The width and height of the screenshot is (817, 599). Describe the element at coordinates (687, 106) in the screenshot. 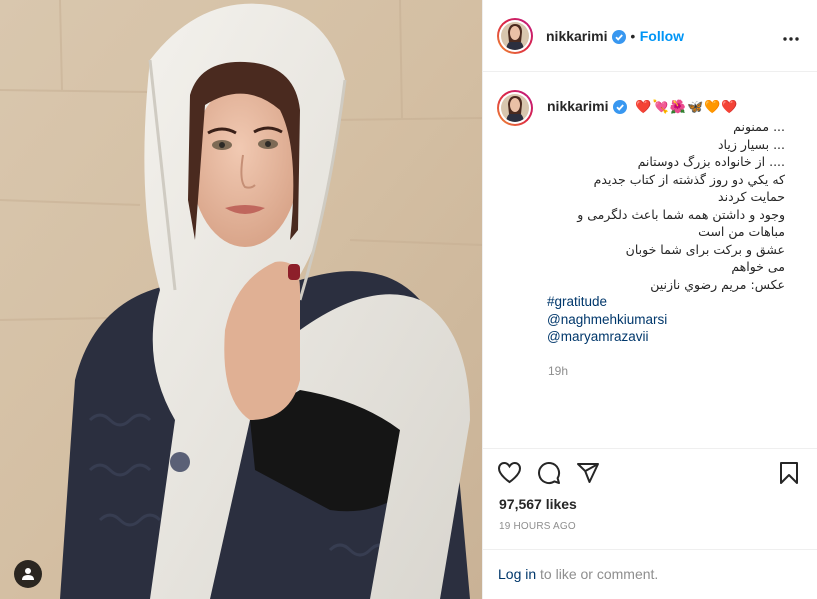

I see `caption-emojis: ❤️💘🌺🦋🧡❤️` at that location.